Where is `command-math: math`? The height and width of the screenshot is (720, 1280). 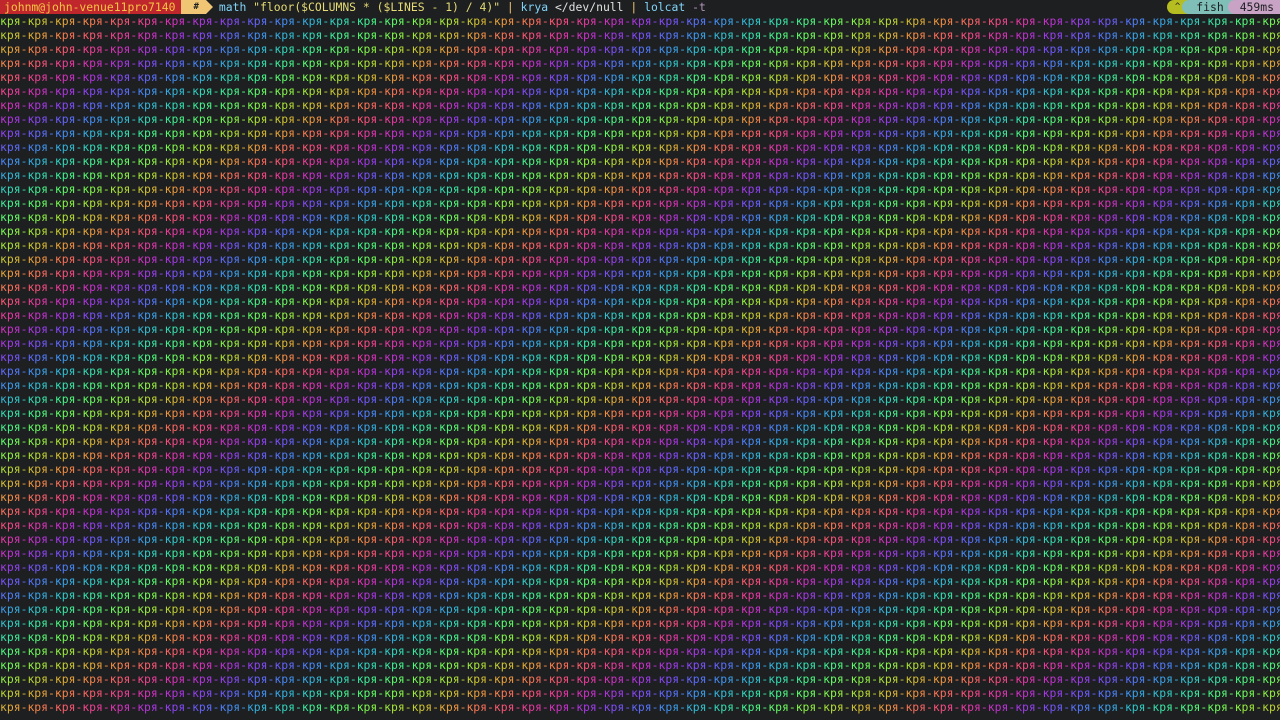 command-math: math is located at coordinates (232, 7).